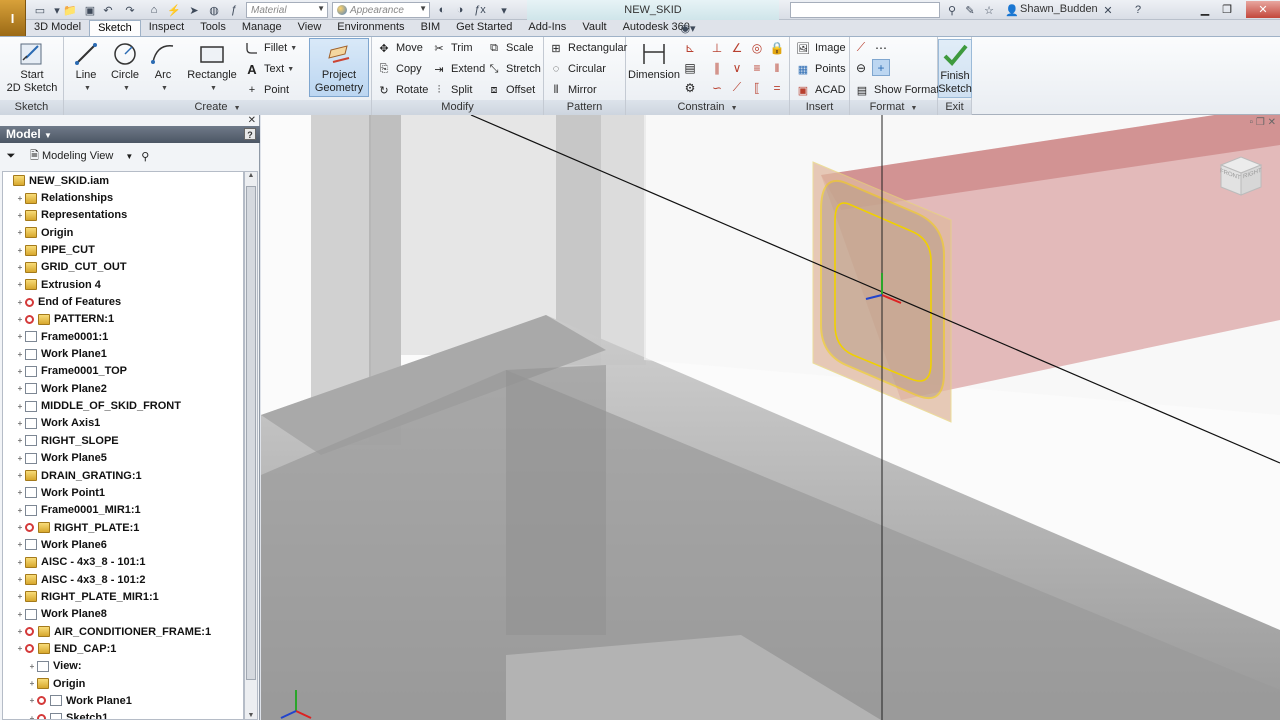  What do you see at coordinates (70, 10) in the screenshot?
I see `open-folder-icon: 📁` at bounding box center [70, 10].